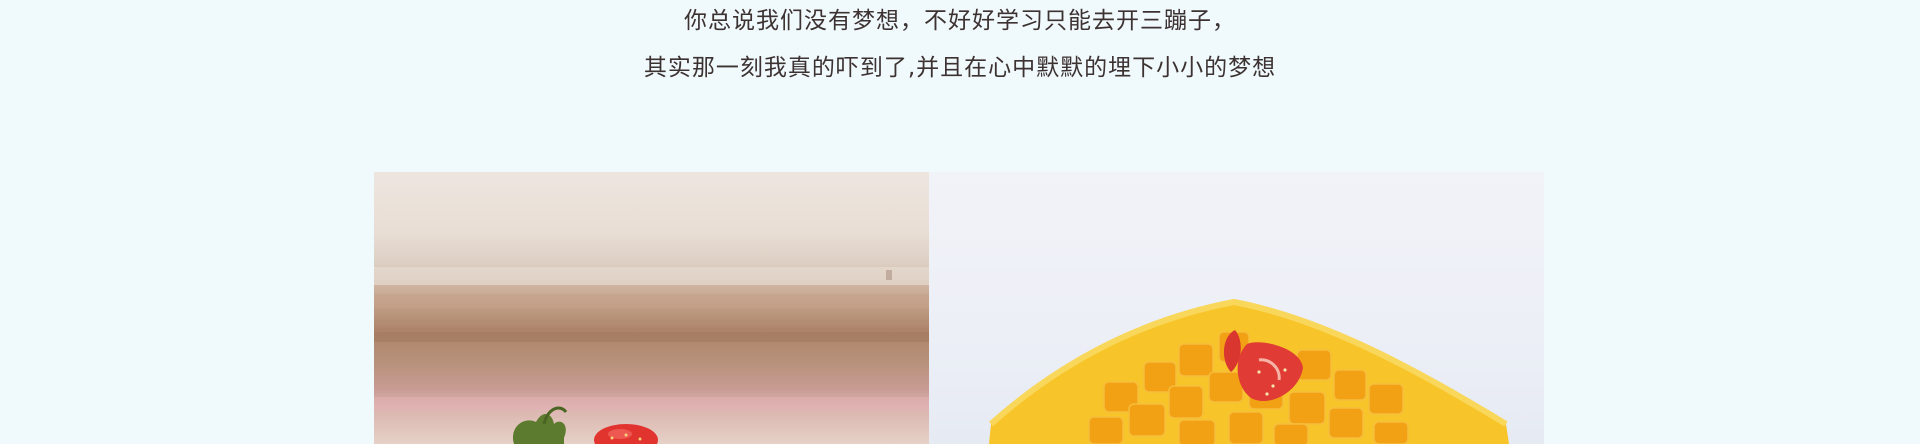  What do you see at coordinates (1248, 371) in the screenshot?
I see `mango-cake-image` at bounding box center [1248, 371].